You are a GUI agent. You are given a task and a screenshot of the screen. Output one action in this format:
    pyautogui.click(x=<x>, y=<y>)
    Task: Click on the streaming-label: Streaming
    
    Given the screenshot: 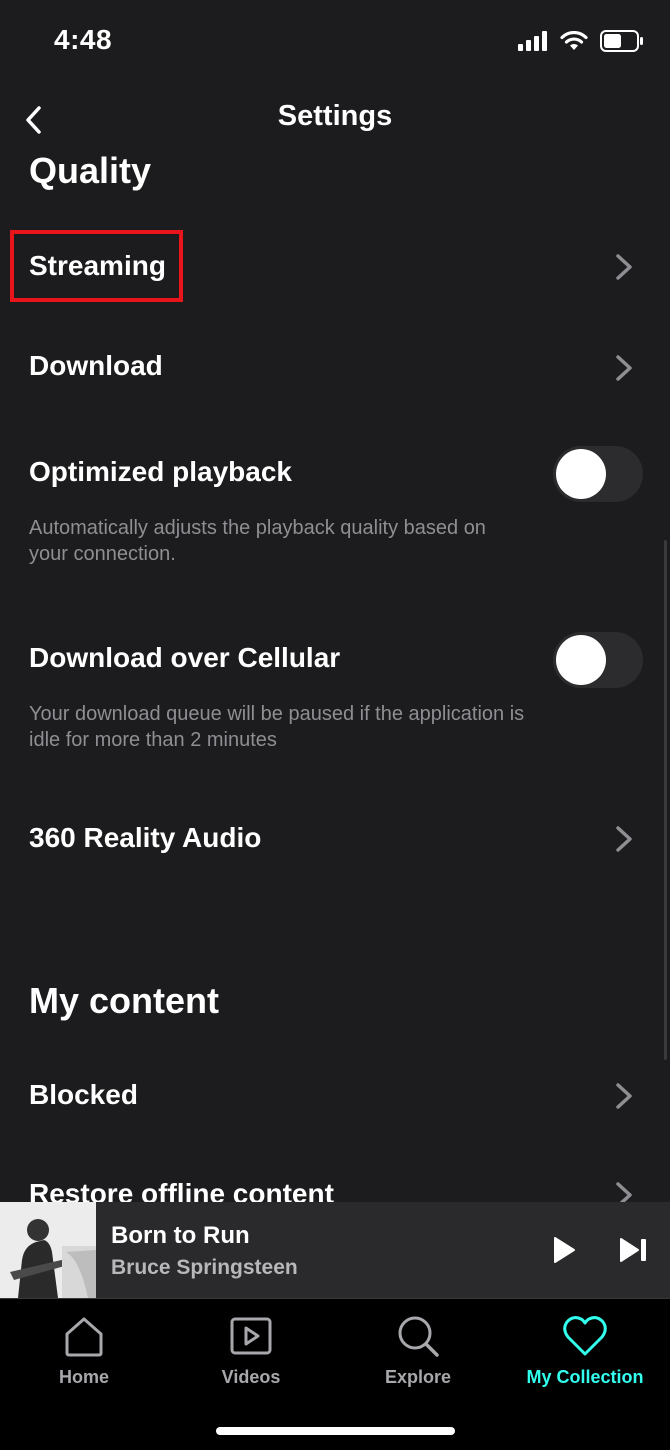 What is the action you would take?
    pyautogui.click(x=97, y=265)
    